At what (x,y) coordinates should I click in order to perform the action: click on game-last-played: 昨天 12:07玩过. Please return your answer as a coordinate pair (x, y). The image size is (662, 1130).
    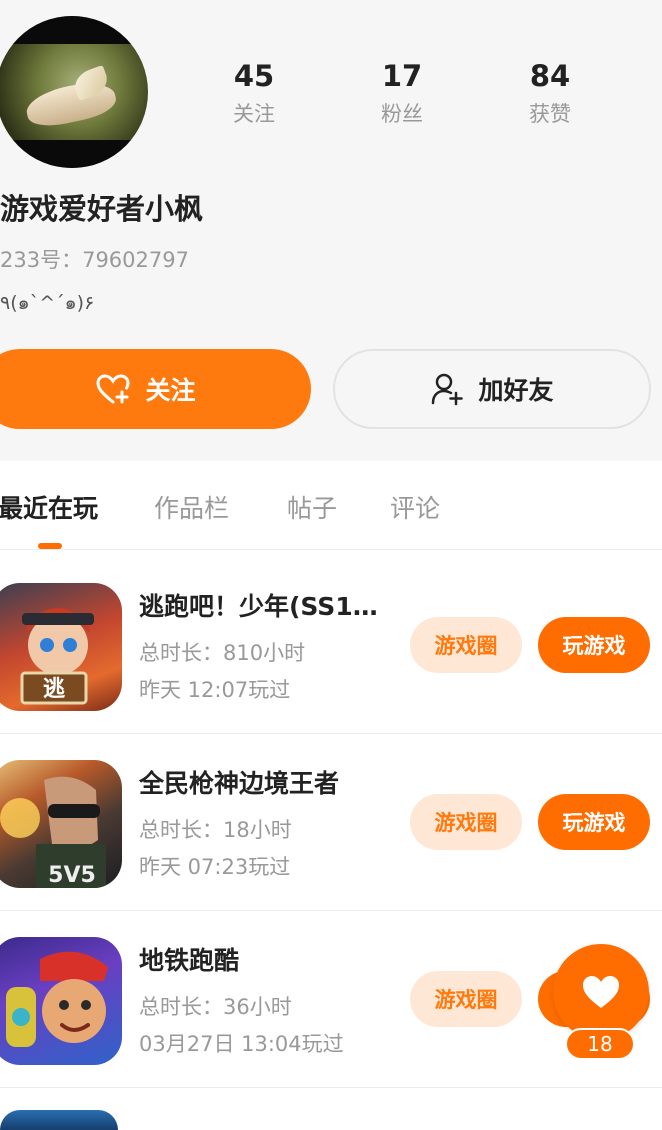
    Looking at the image, I should click on (215, 690).